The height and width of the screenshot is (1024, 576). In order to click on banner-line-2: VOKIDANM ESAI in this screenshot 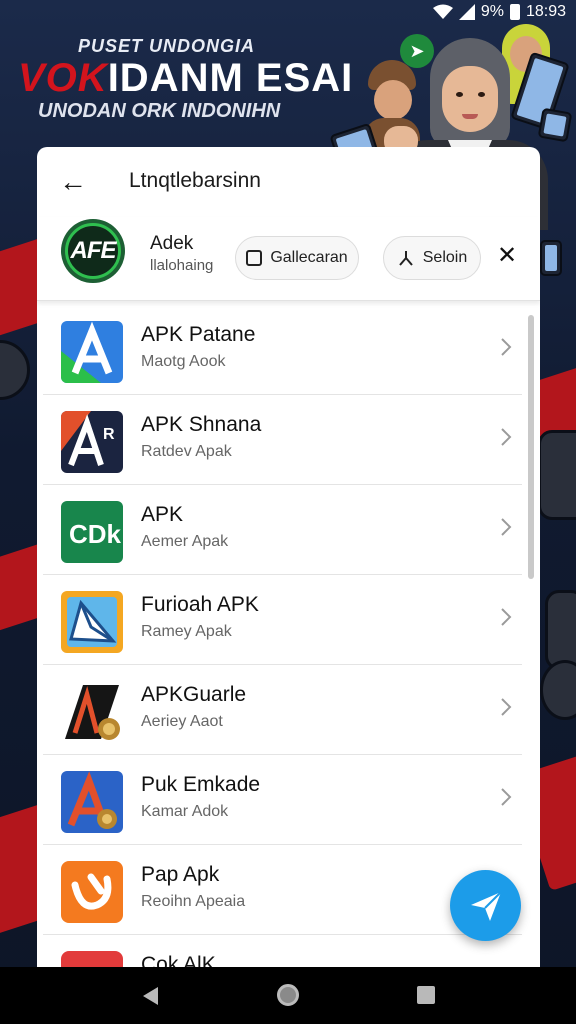, I will do `click(185, 78)`.